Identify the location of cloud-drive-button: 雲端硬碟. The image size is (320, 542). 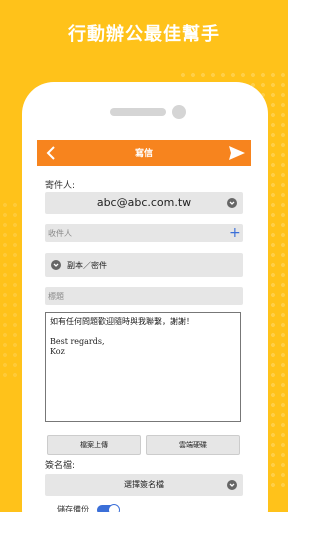
(193, 445).